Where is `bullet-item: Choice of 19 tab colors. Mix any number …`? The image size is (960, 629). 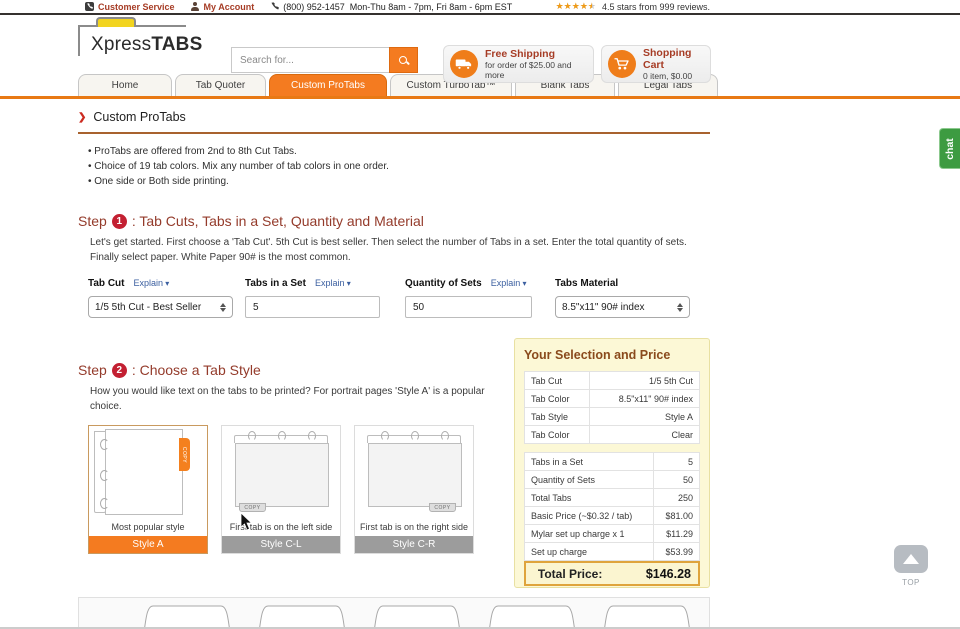
bullet-item: Choice of 19 tab colors. Mix any number … is located at coordinates (399, 166).